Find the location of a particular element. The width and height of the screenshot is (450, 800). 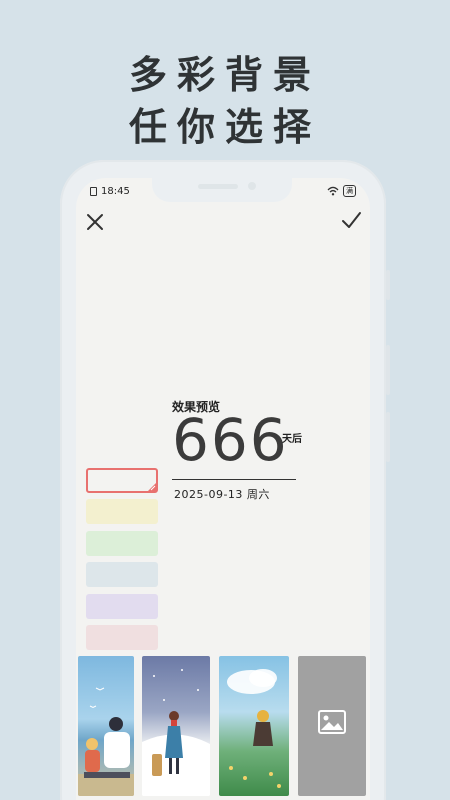

phone-volume-down is located at coordinates (388, 437).